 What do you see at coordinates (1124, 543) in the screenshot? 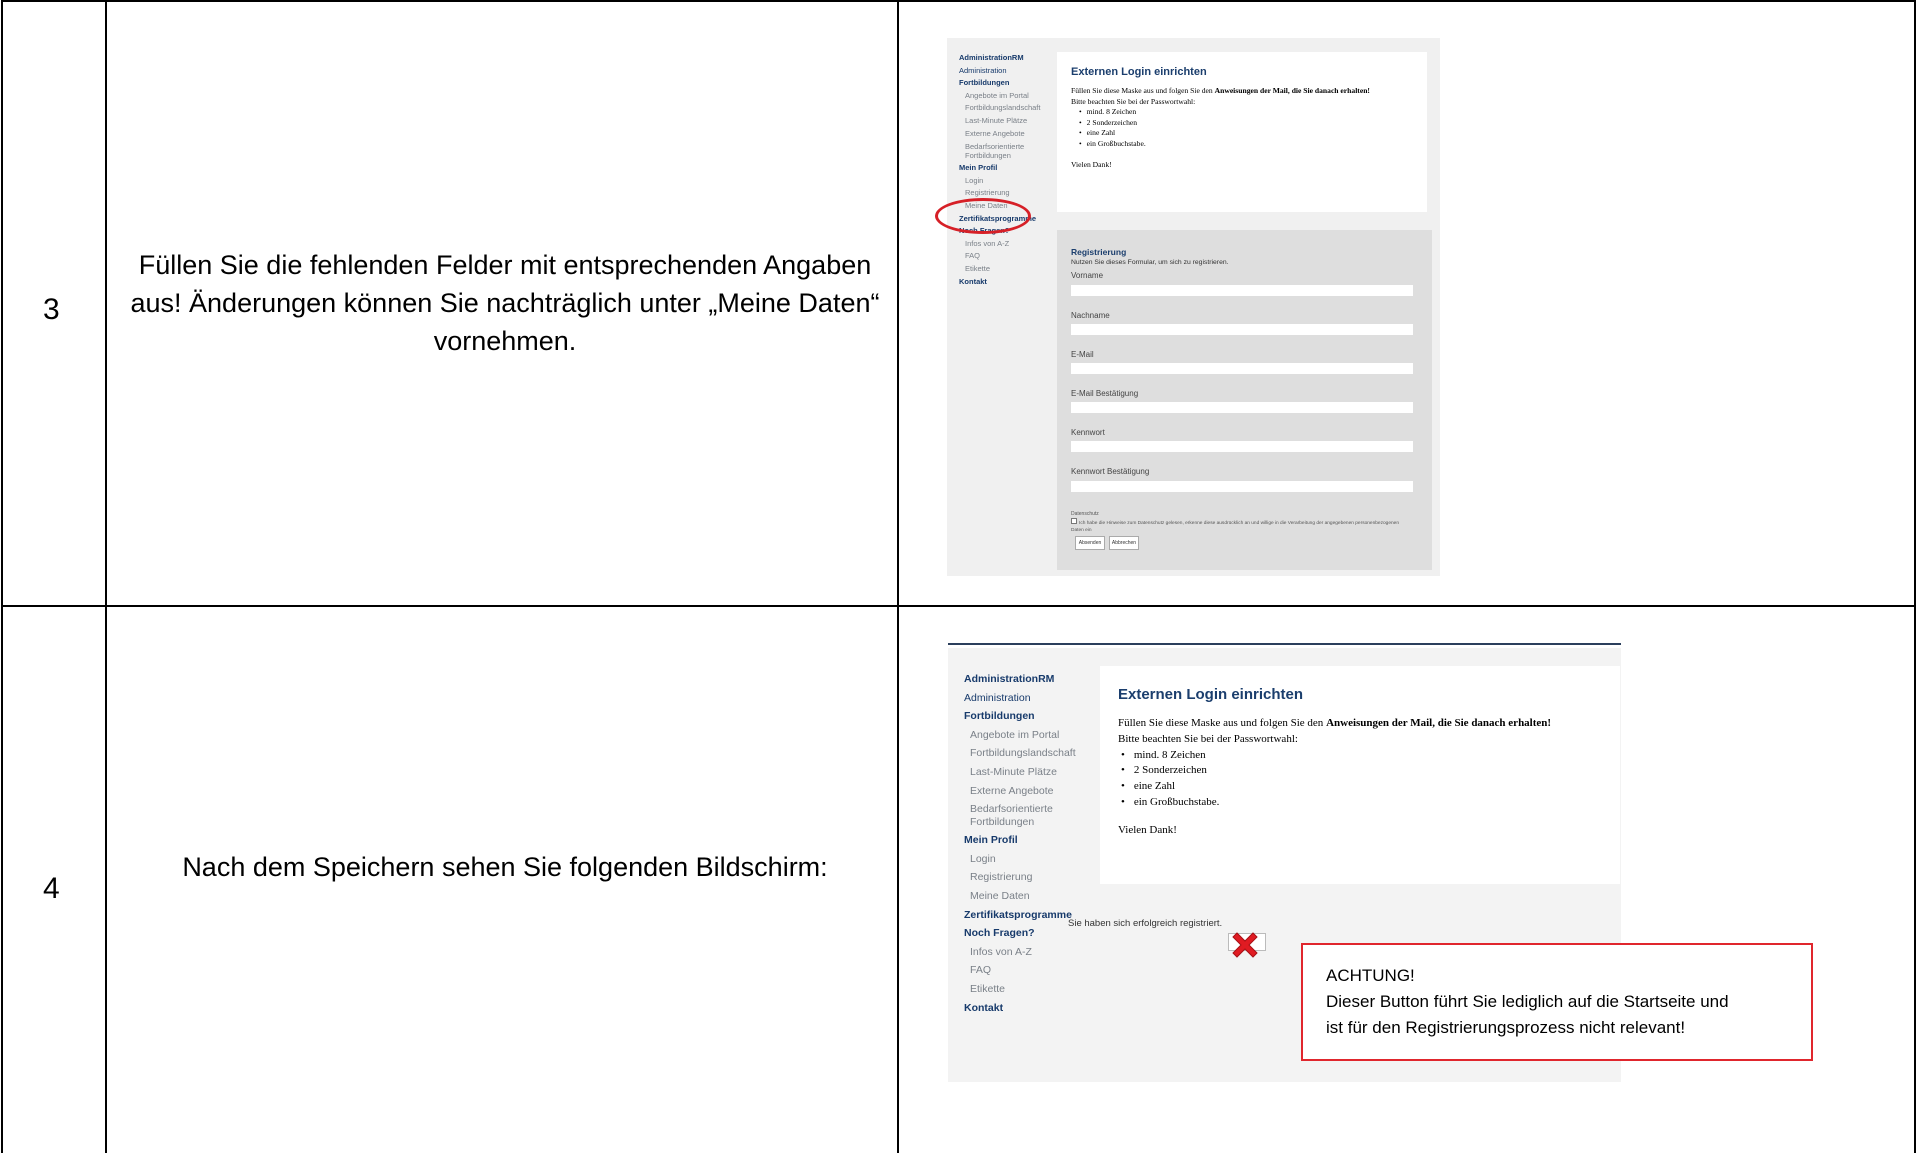
I see `cancel-button: Abbrechen` at bounding box center [1124, 543].